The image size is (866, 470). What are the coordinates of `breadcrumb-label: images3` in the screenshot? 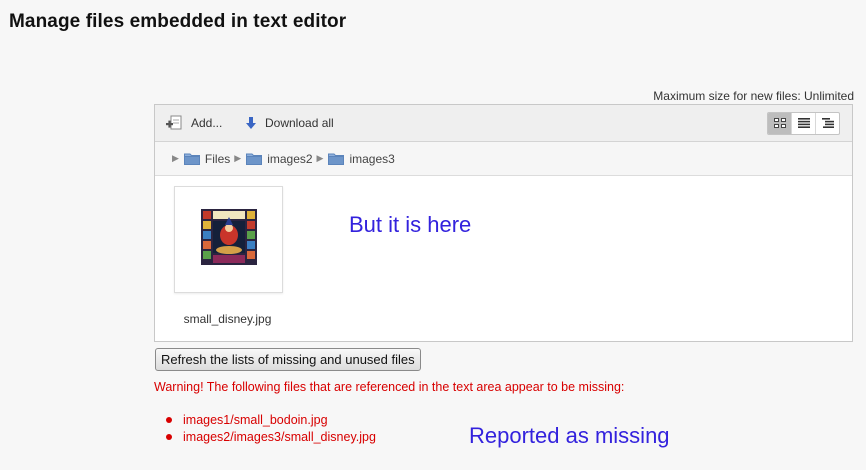 It's located at (372, 158).